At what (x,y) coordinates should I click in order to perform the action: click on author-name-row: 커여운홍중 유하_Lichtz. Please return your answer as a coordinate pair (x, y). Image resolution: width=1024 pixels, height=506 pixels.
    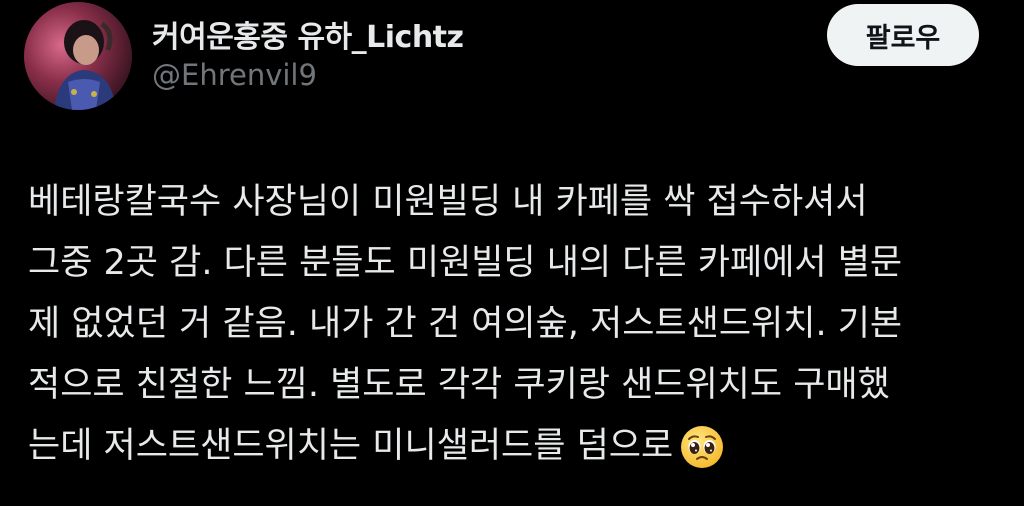
    Looking at the image, I should click on (308, 34).